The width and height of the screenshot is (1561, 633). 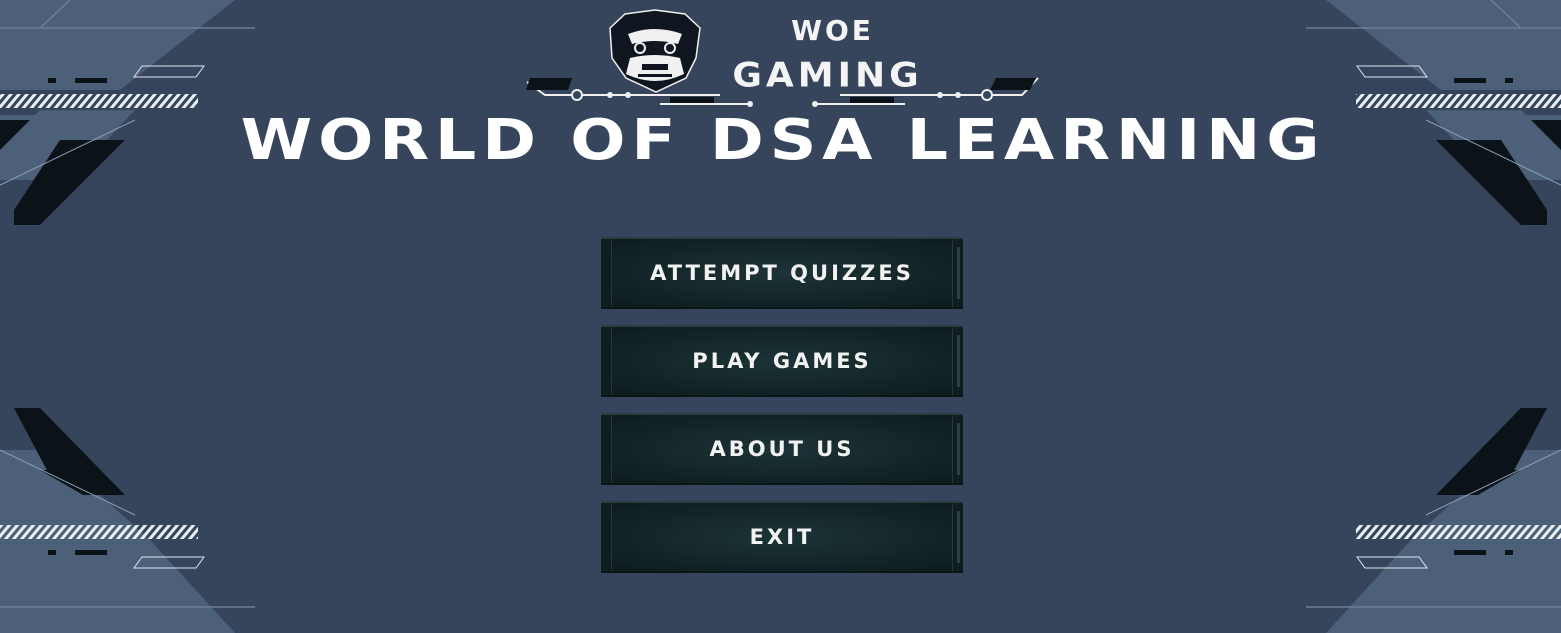 I want to click on exit-label: EXIT, so click(x=782, y=537).